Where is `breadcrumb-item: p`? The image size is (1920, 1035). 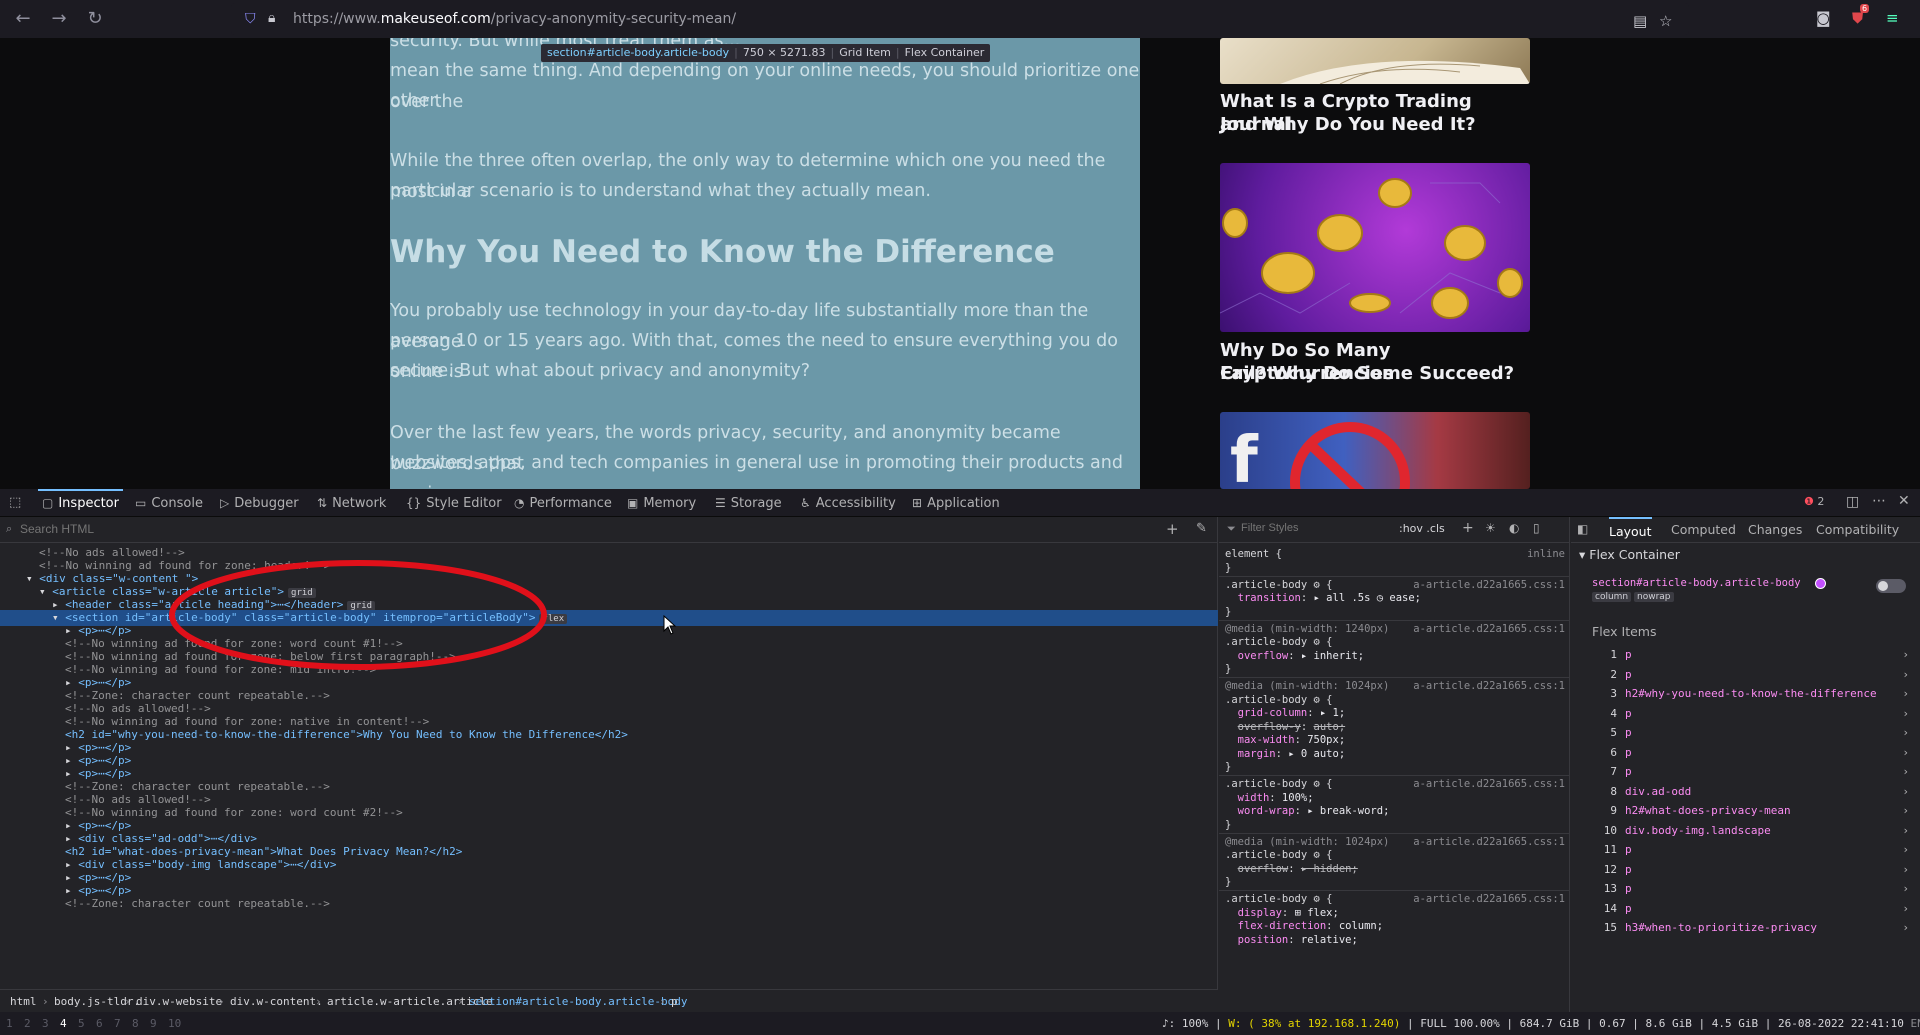
breadcrumb-item: p is located at coordinates (674, 1002).